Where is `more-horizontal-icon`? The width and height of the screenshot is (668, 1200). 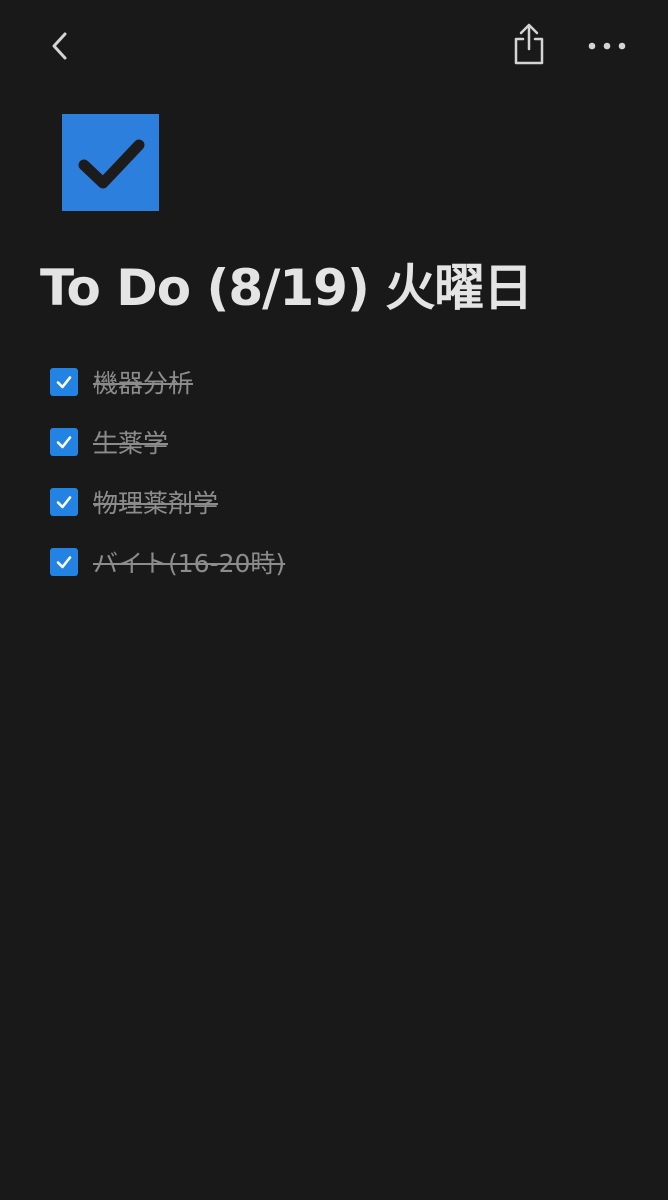
more-horizontal-icon is located at coordinates (607, 46).